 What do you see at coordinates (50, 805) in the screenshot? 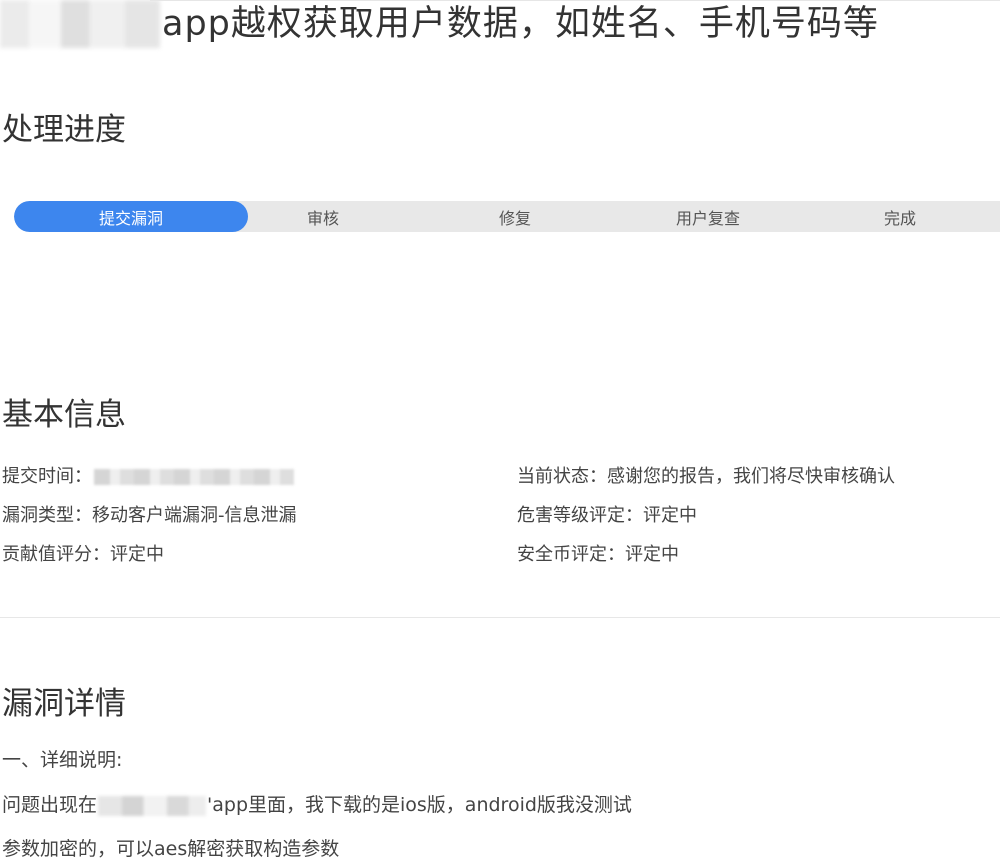
I see `details-line-1-prefix: 问题出现在` at bounding box center [50, 805].